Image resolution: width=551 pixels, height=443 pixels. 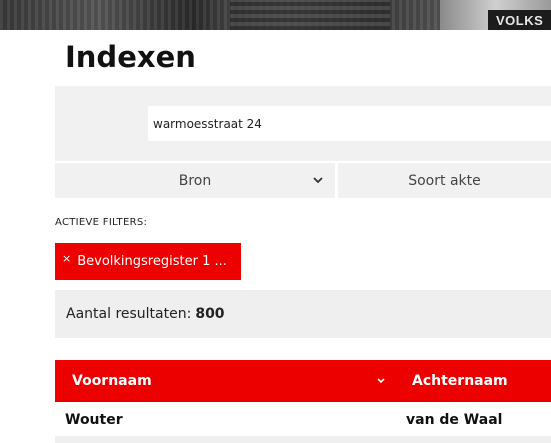 I want to click on table-header: Voornaam Achternaam, so click(x=303, y=381).